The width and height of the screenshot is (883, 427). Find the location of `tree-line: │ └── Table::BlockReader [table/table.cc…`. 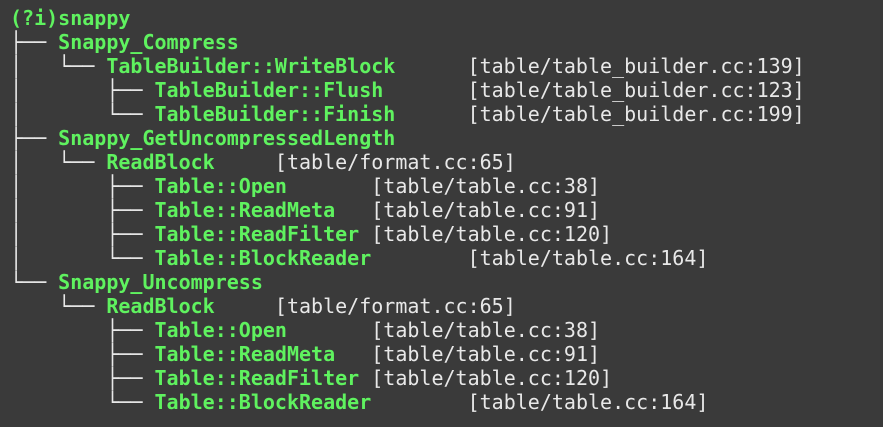

tree-line: │ └── Table::BlockReader [table/table.cc… is located at coordinates (446, 258).